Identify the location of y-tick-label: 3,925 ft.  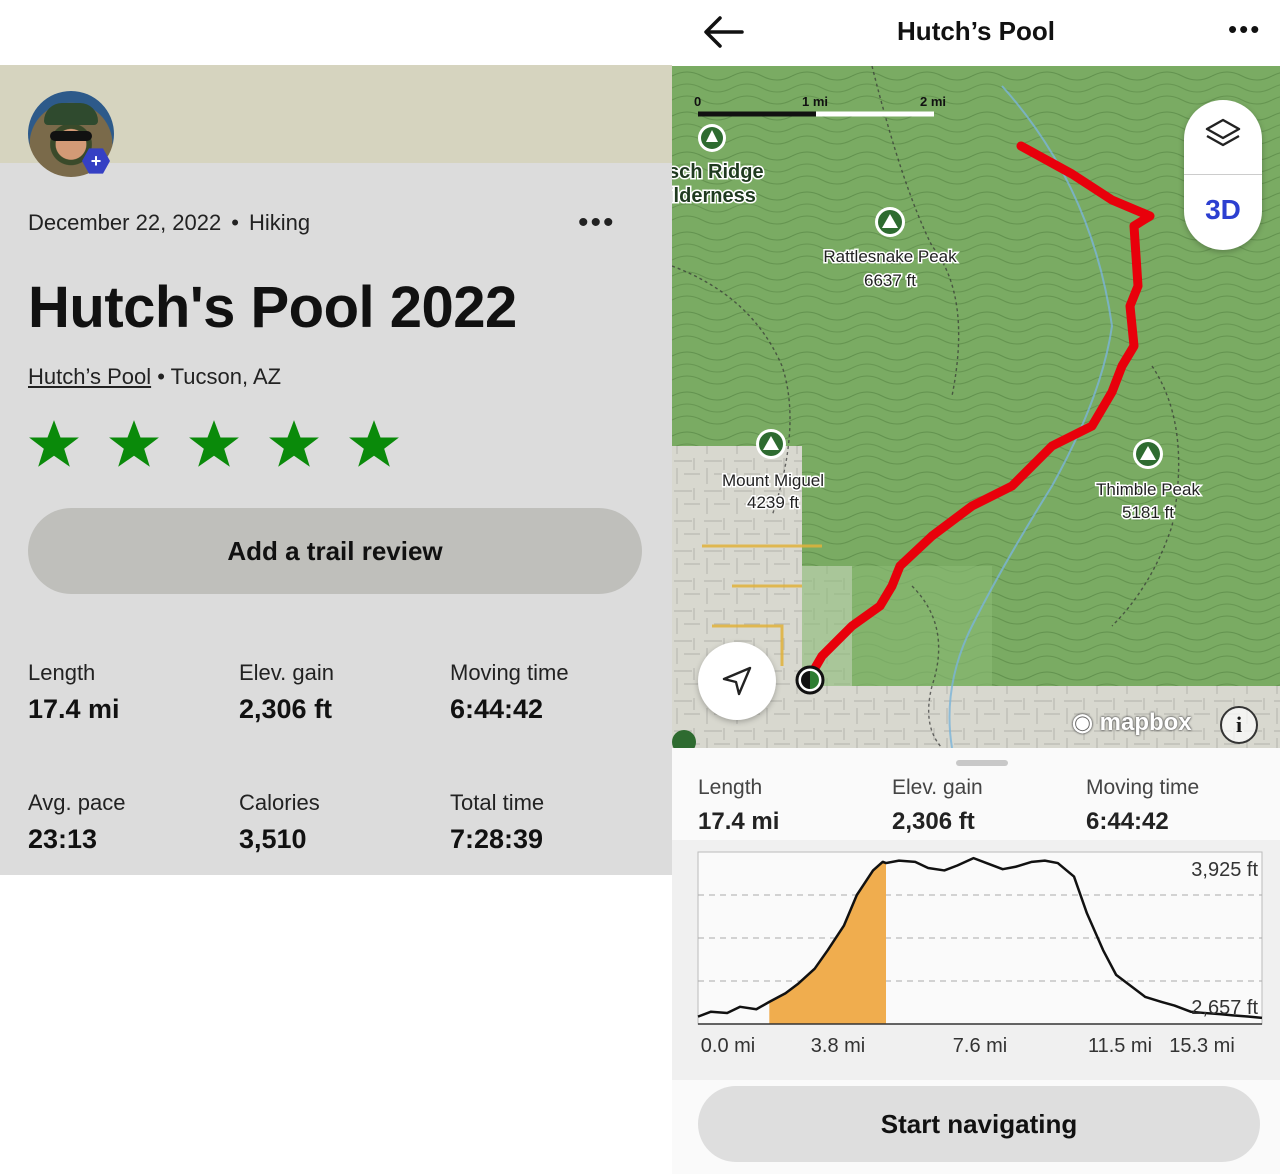
(1224, 870).